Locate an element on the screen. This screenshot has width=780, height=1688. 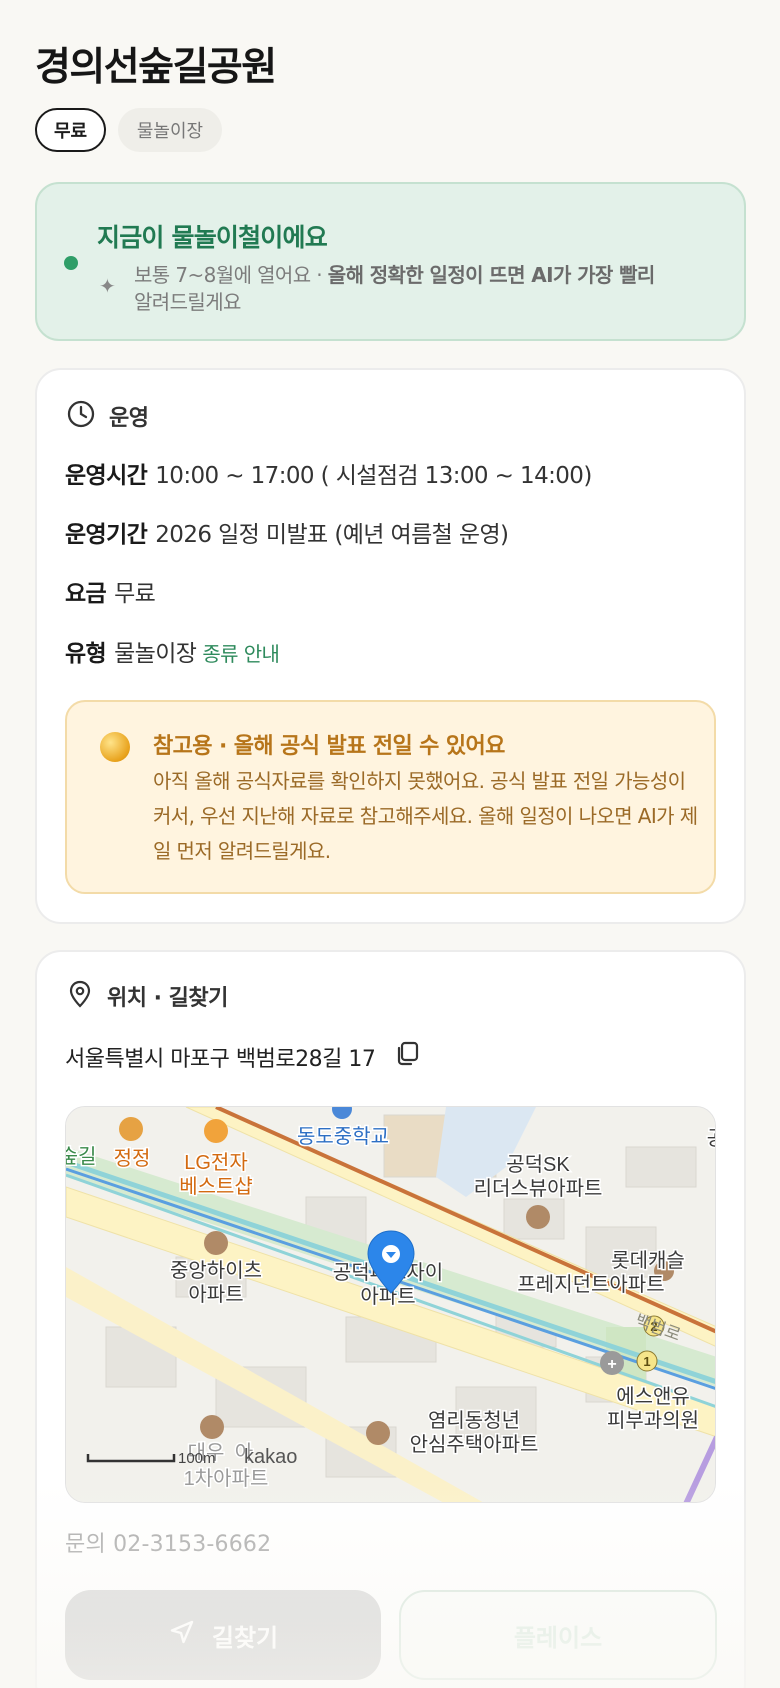
info-row-fee: 요금 무료 is located at coordinates (110, 591).